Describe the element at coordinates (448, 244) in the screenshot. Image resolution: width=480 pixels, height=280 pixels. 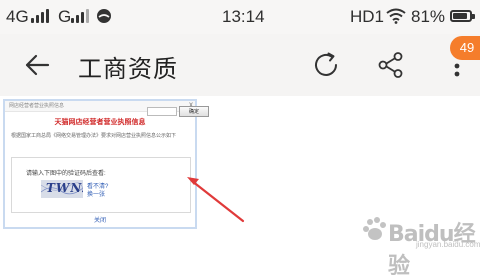
I see `watermark-subtext: jingyan.baidu.com` at that location.